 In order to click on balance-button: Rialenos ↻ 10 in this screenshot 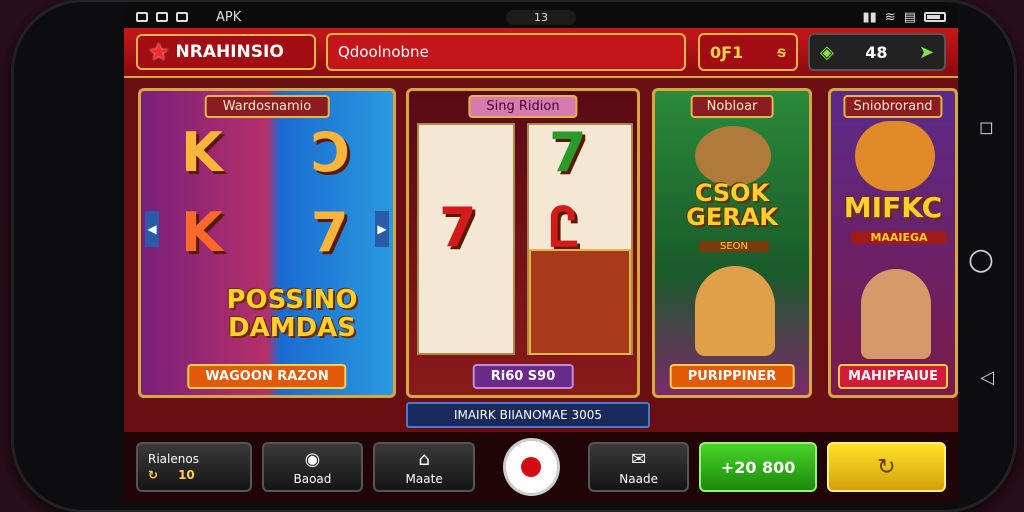, I will do `click(194, 467)`.